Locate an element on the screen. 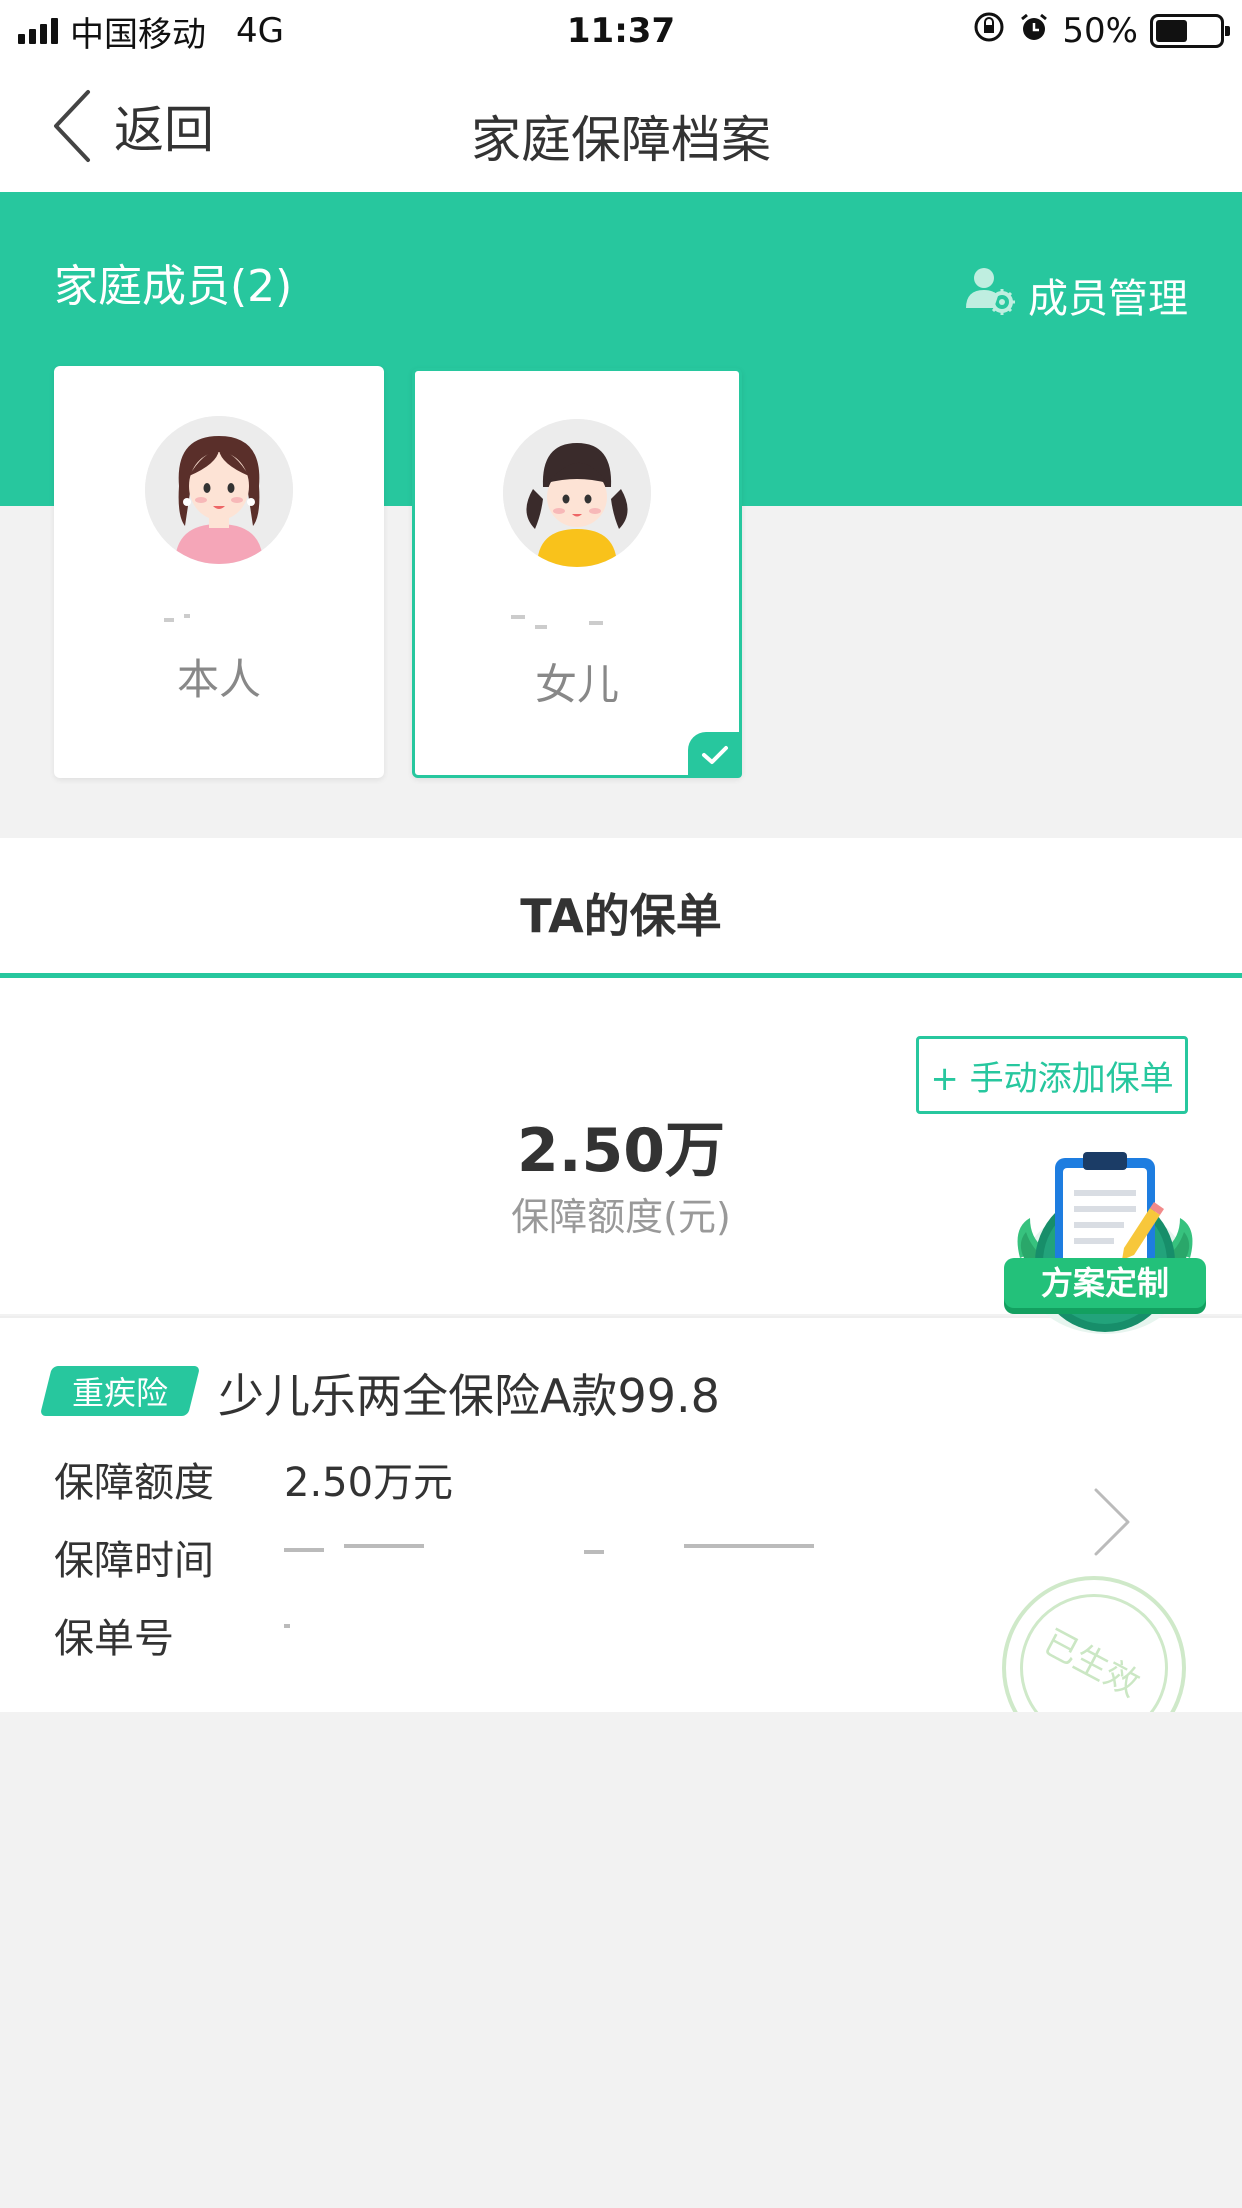 This screenshot has height=2208, width=1242. coverage-value: 2.50万元 is located at coordinates (369, 1483).